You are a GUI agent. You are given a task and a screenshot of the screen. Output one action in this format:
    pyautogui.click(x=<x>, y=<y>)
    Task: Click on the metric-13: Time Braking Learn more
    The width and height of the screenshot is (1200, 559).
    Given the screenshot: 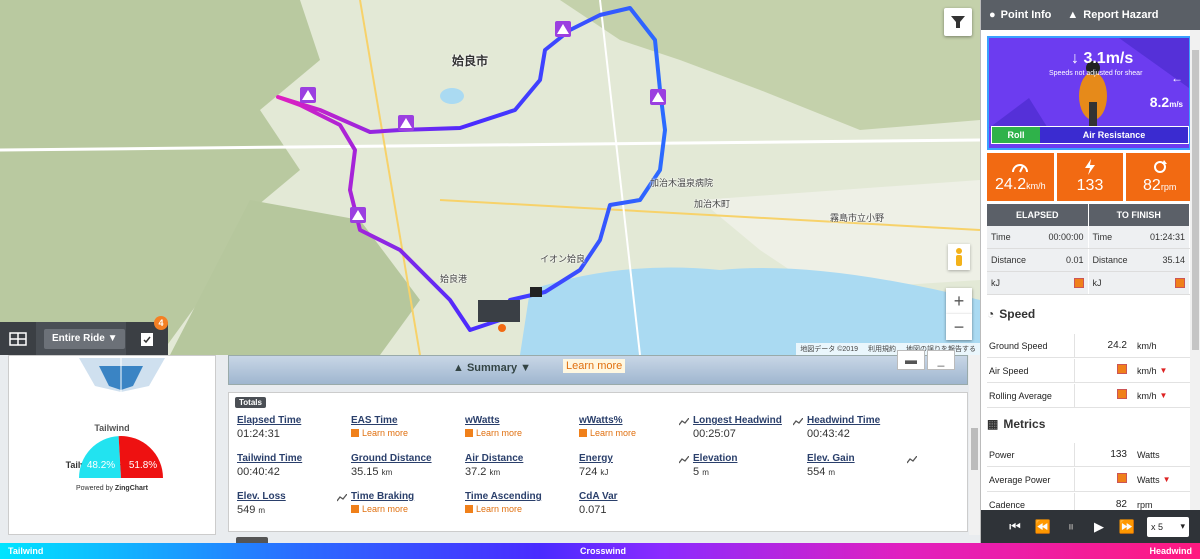 What is the action you would take?
    pyautogui.click(x=408, y=502)
    